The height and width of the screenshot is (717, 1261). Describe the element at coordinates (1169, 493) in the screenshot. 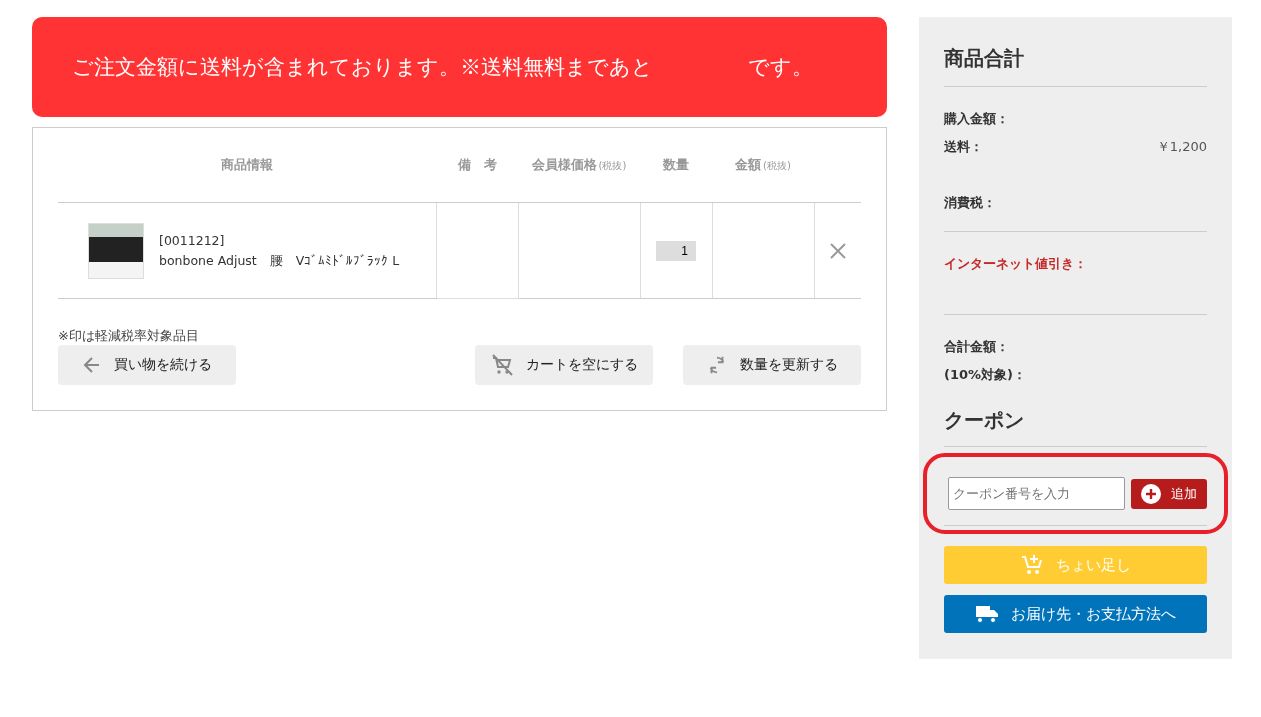

I see `add-coupon-button: 追加` at that location.